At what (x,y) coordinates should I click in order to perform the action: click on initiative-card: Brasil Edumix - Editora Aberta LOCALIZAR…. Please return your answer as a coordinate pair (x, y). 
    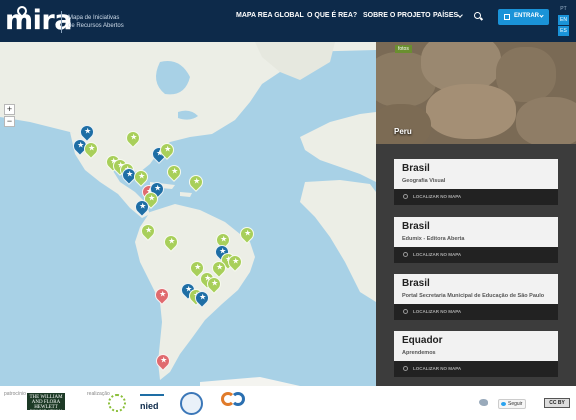
    Looking at the image, I should click on (476, 240).